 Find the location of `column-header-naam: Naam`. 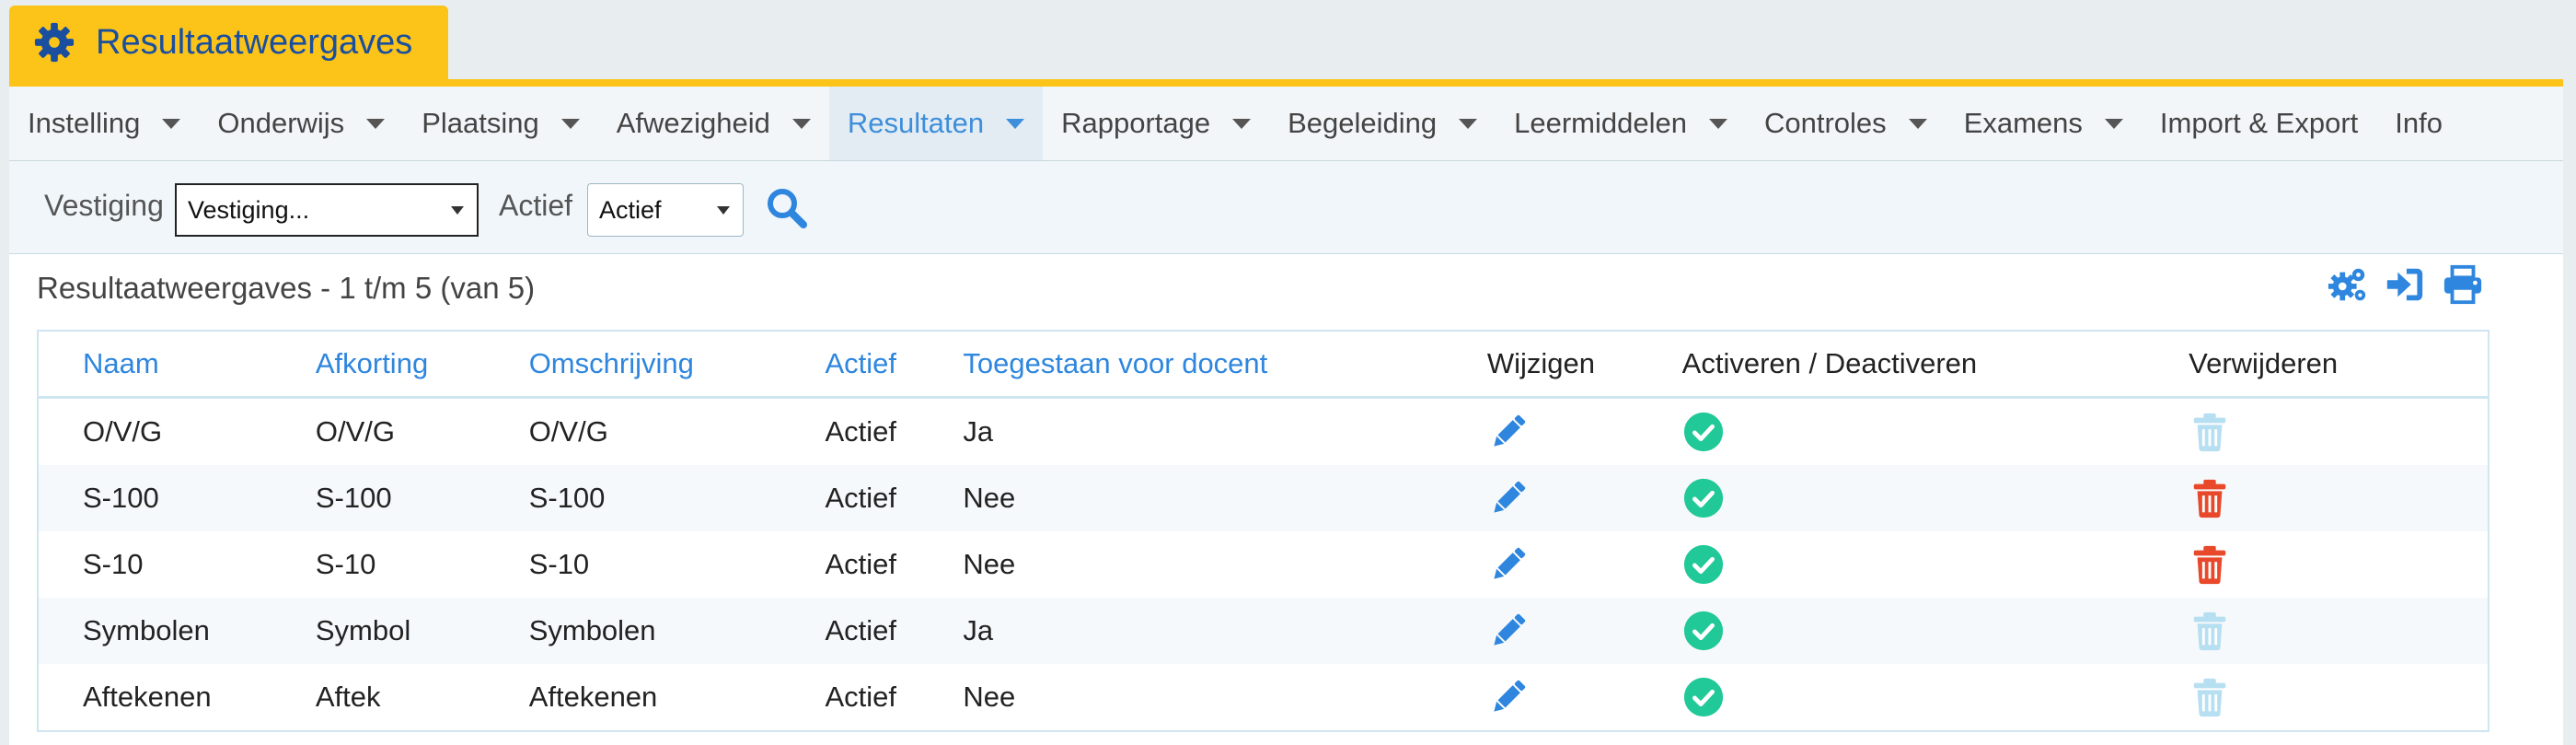

column-header-naam: Naam is located at coordinates (177, 365).